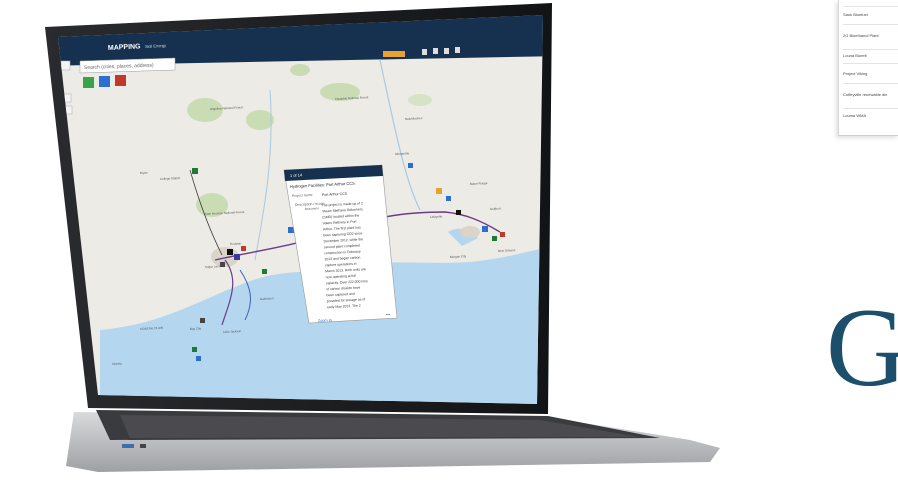  I want to click on map-place-label: Bay City, so click(196, 328).